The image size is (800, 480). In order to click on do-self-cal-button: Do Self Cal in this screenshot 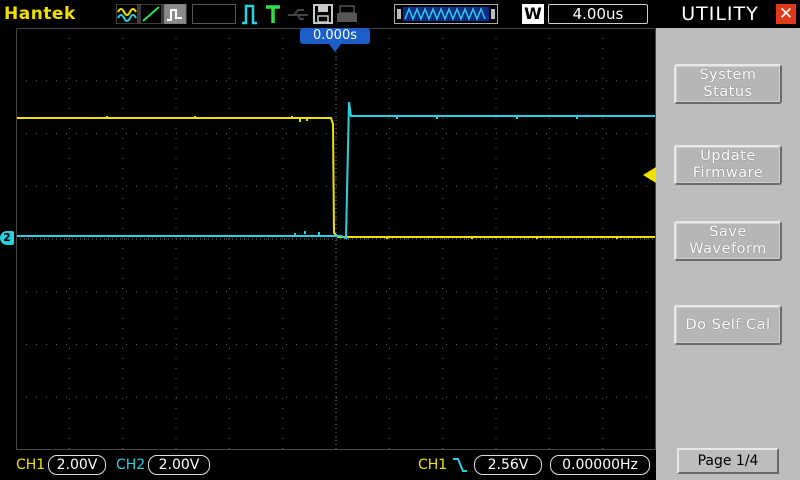, I will do `click(728, 325)`.